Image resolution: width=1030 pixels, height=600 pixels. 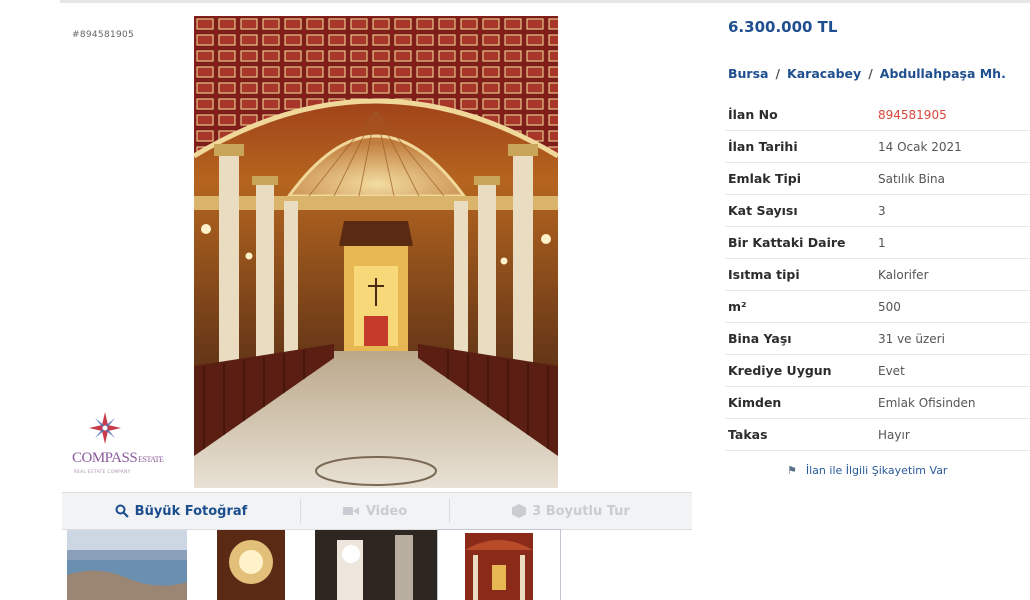 What do you see at coordinates (105, 428) in the screenshot?
I see `compass-star-icon` at bounding box center [105, 428].